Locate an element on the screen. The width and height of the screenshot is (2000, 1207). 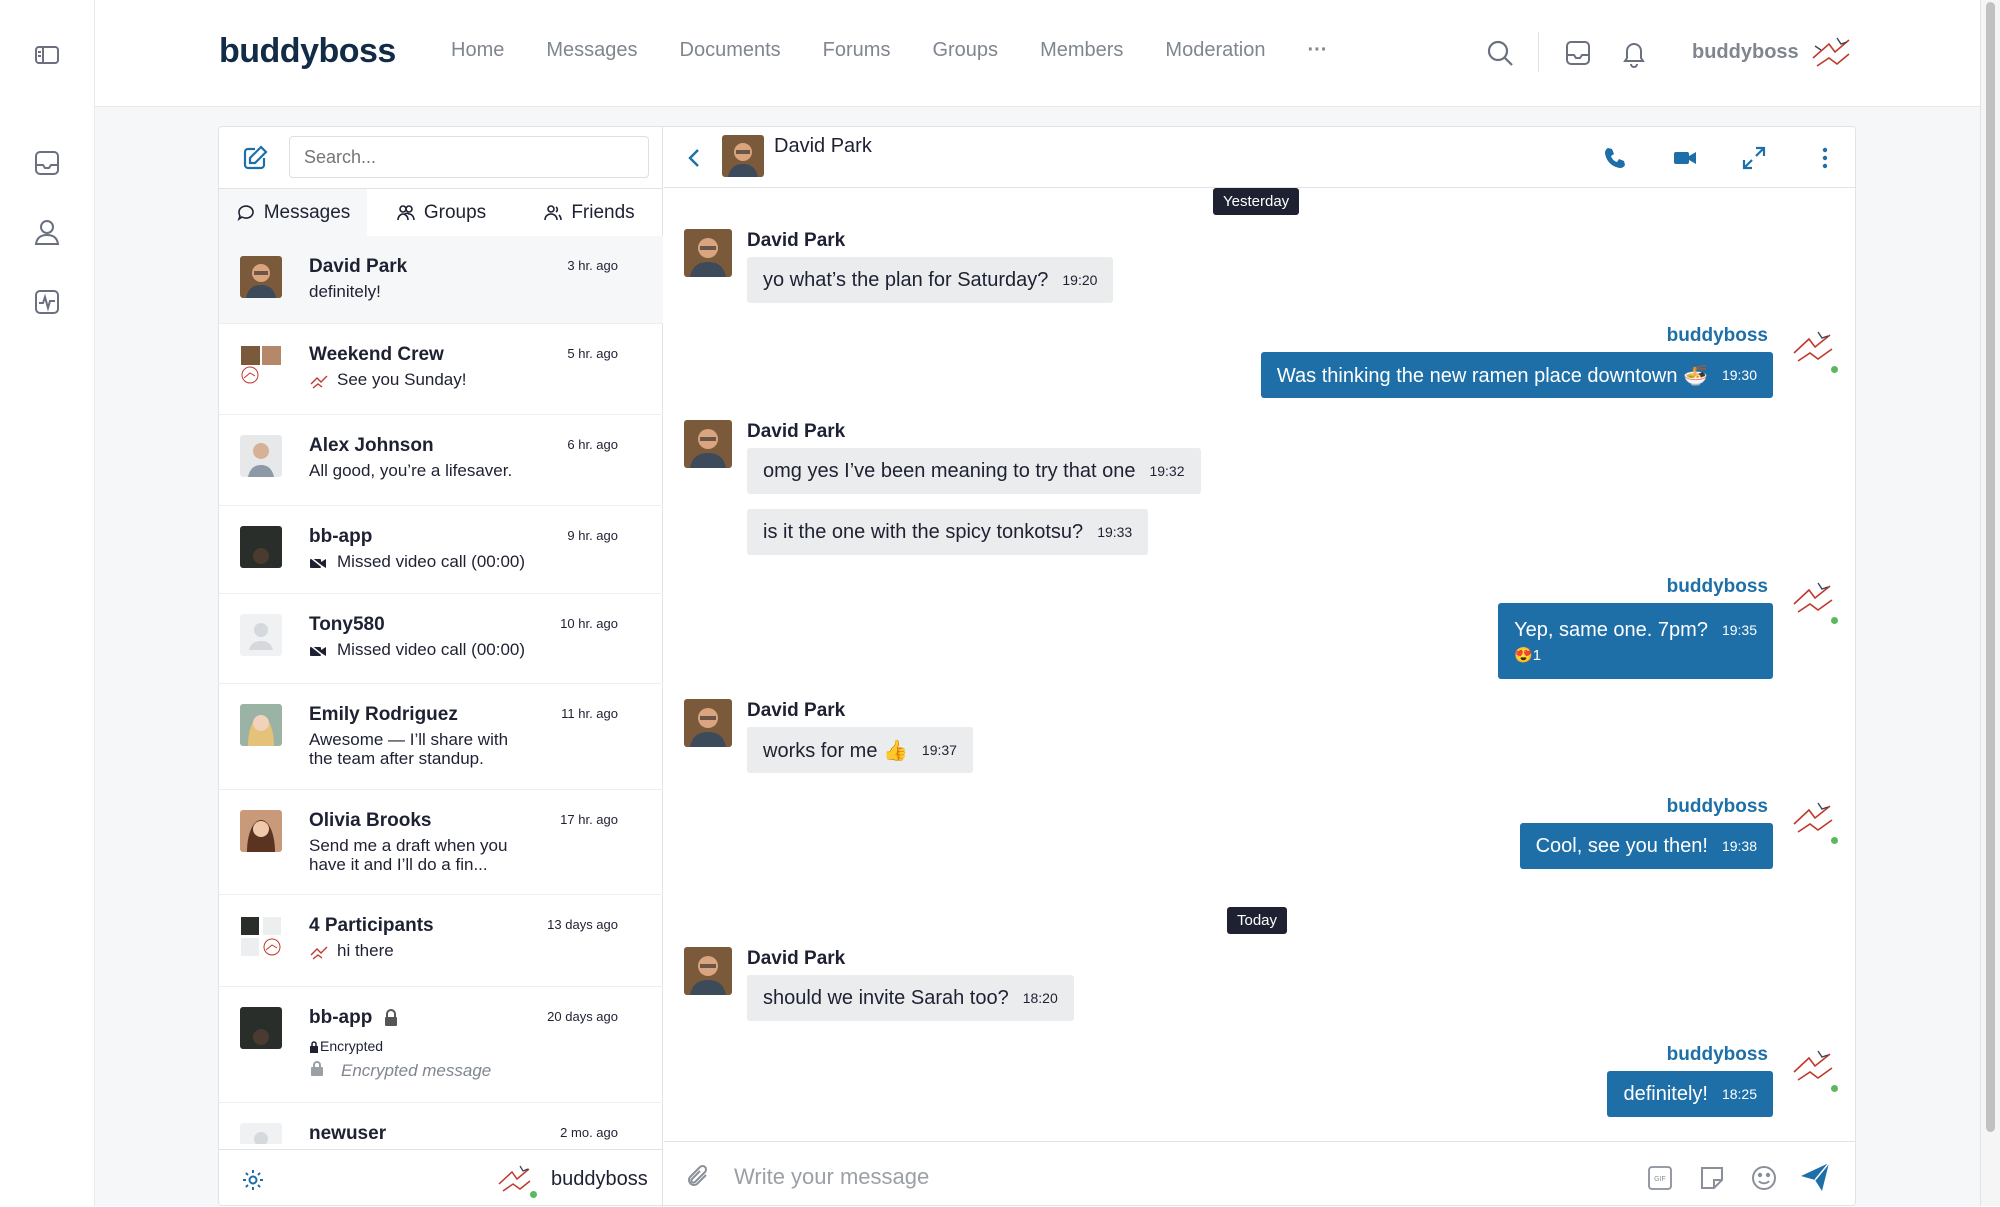
search-icon is located at coordinates (1500, 53).